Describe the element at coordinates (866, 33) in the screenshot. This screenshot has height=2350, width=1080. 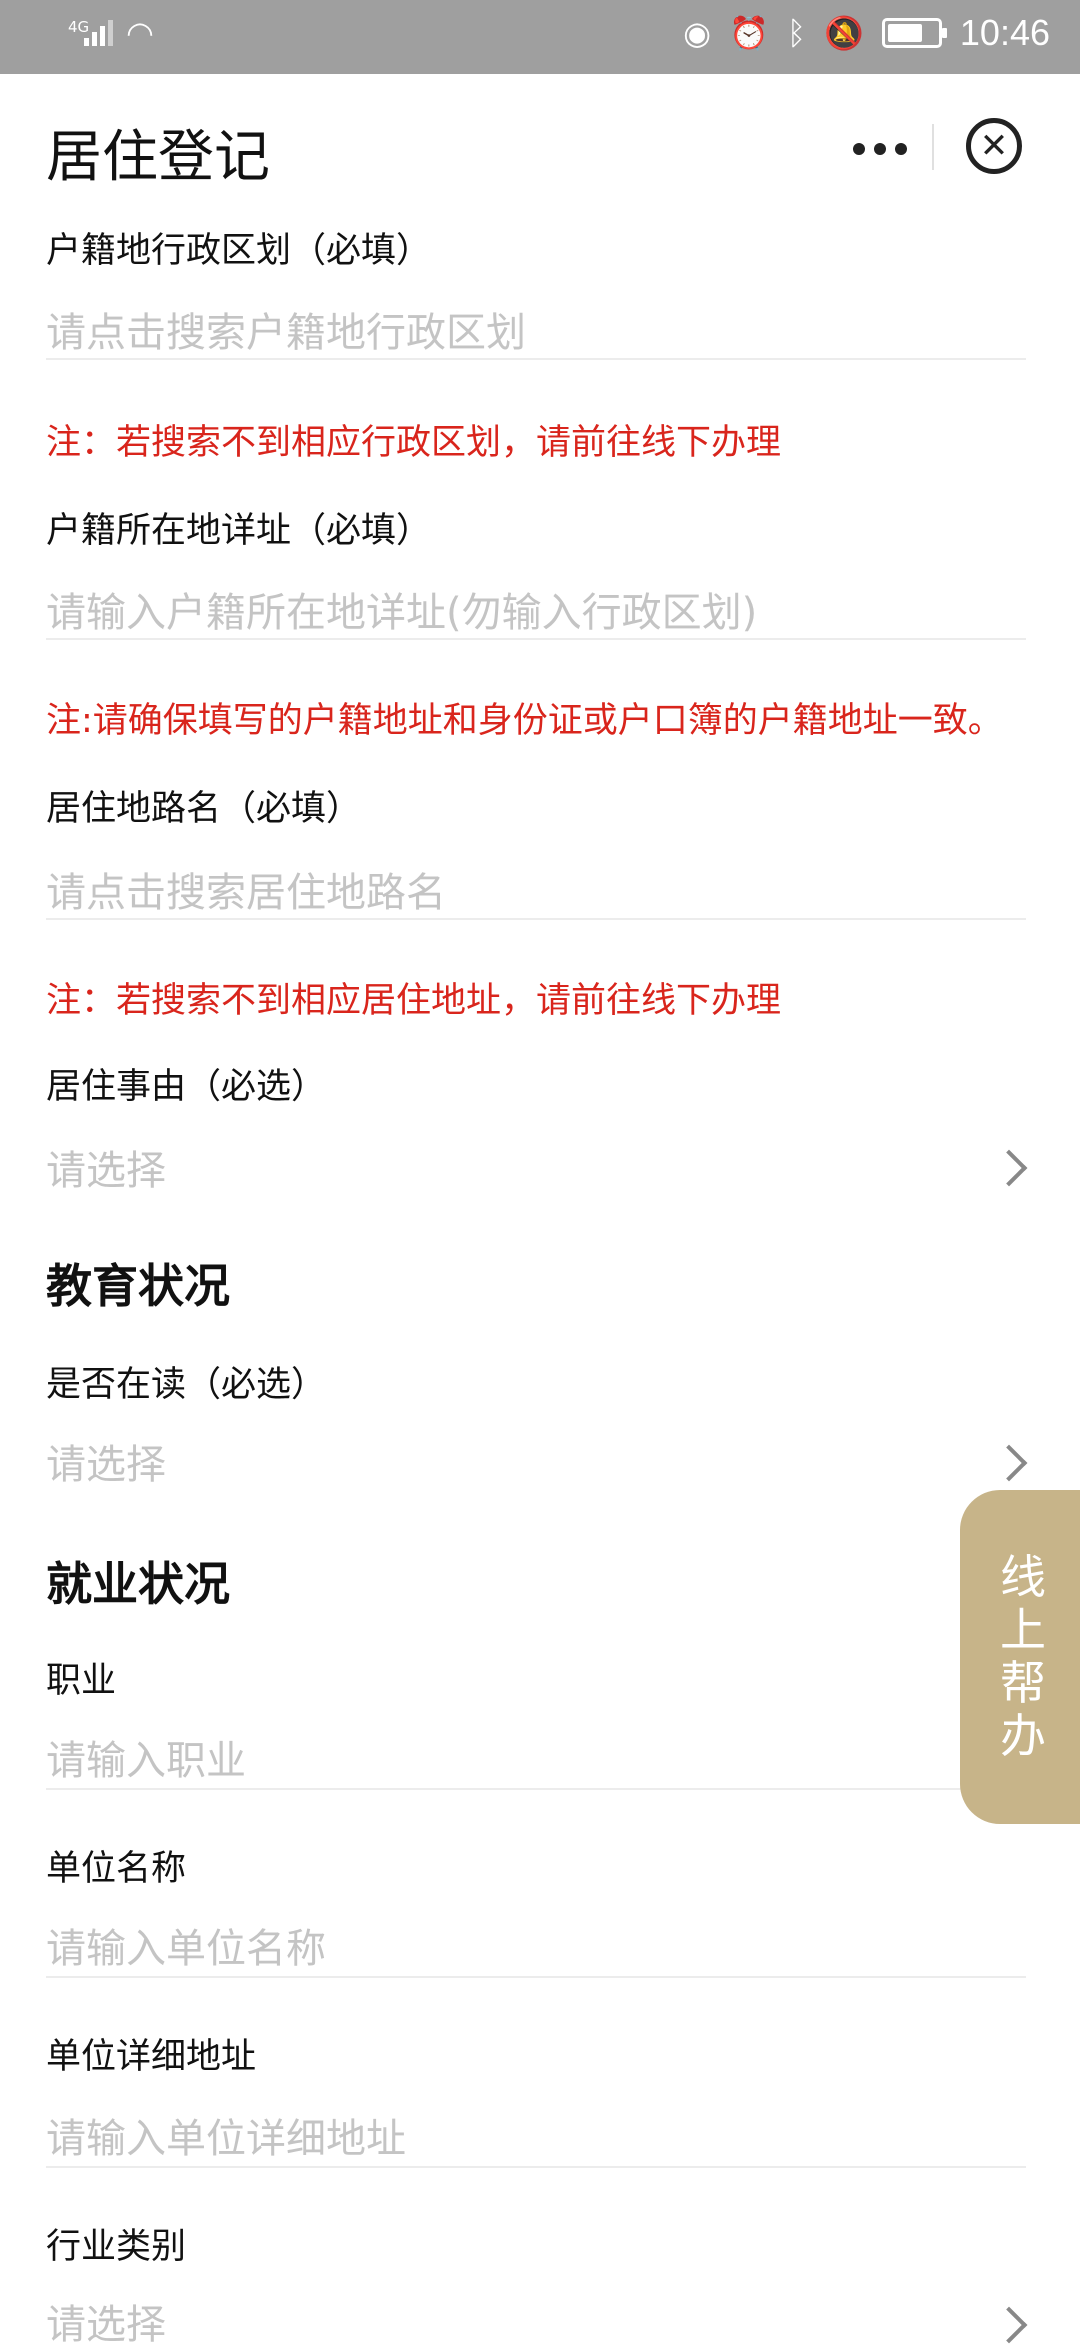
I see `status-icons: ◉ ⏰ ᛒ 🔕 10:46` at that location.